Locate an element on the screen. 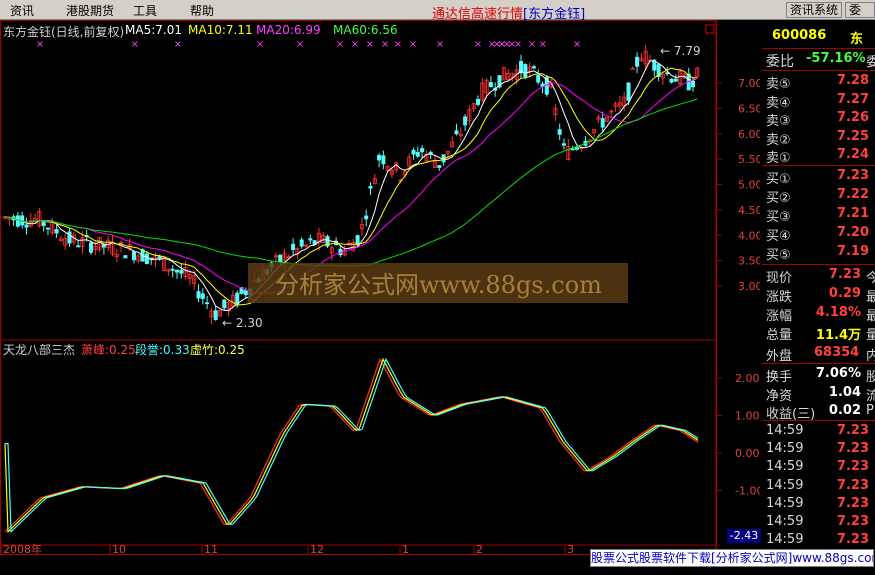 The width and height of the screenshot is (875, 575). menu-news: 资讯 is located at coordinates (22, 10).